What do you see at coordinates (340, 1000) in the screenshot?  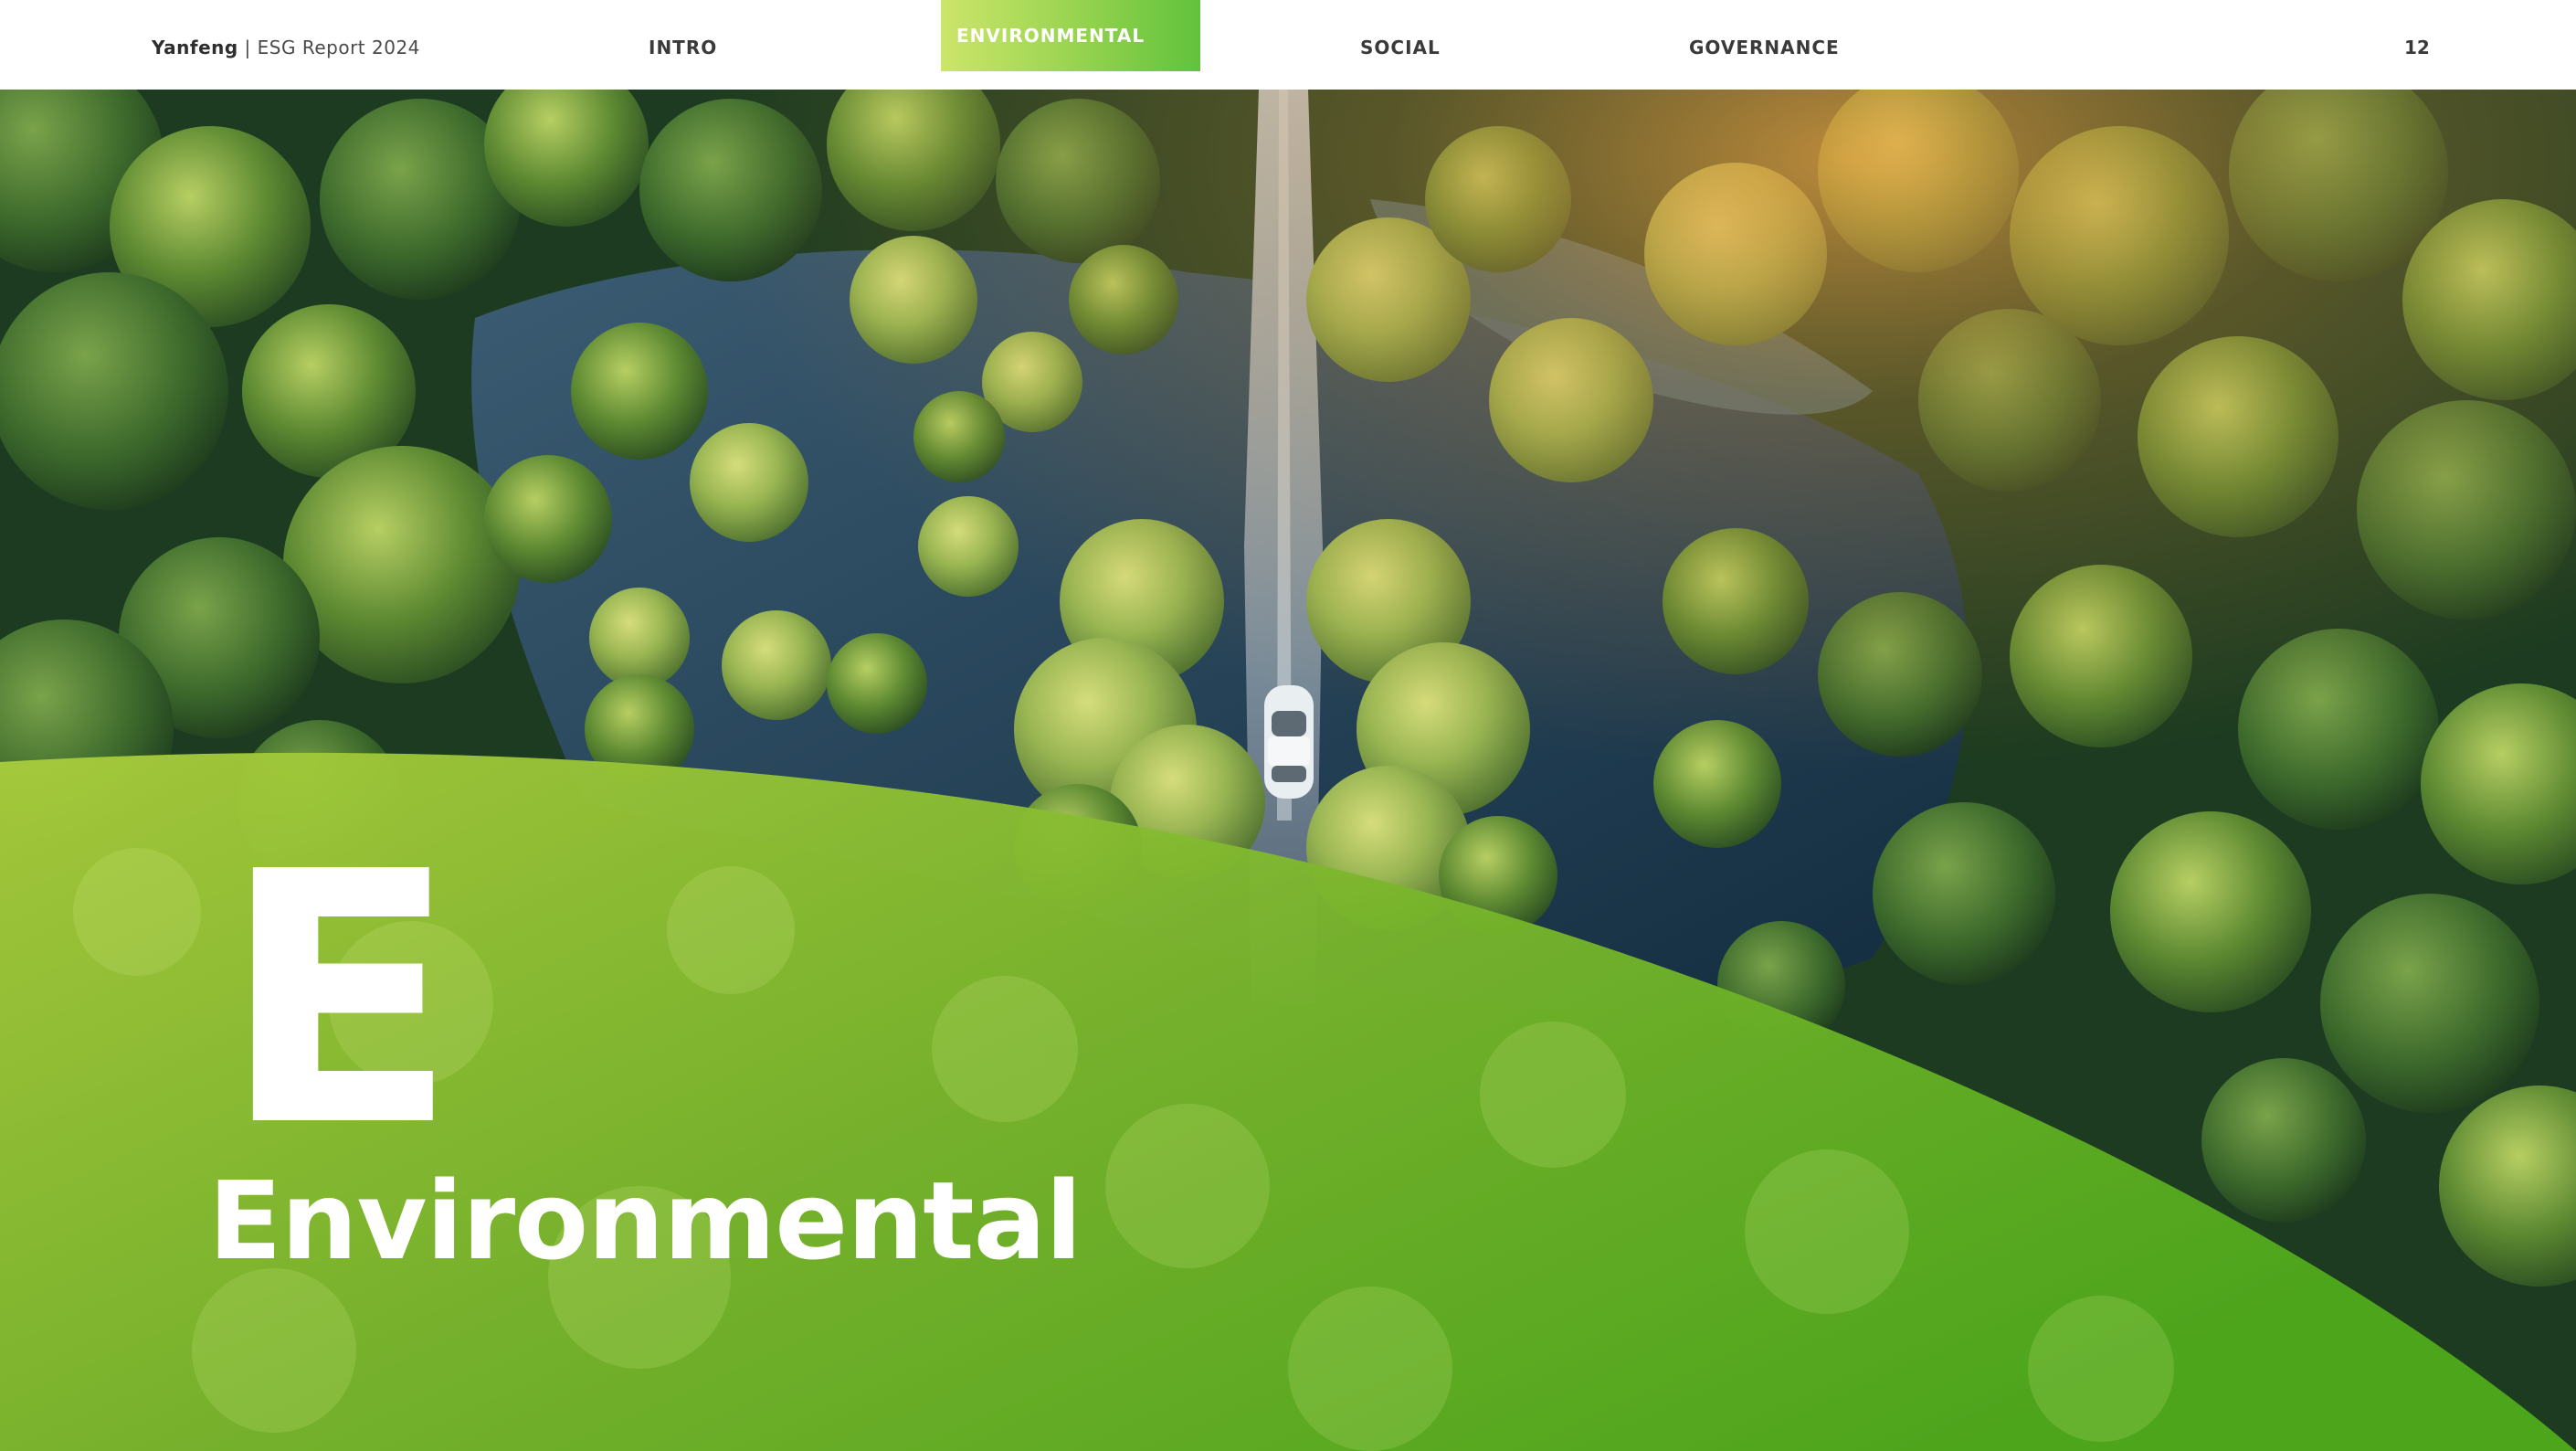 I see `section-letter: E` at bounding box center [340, 1000].